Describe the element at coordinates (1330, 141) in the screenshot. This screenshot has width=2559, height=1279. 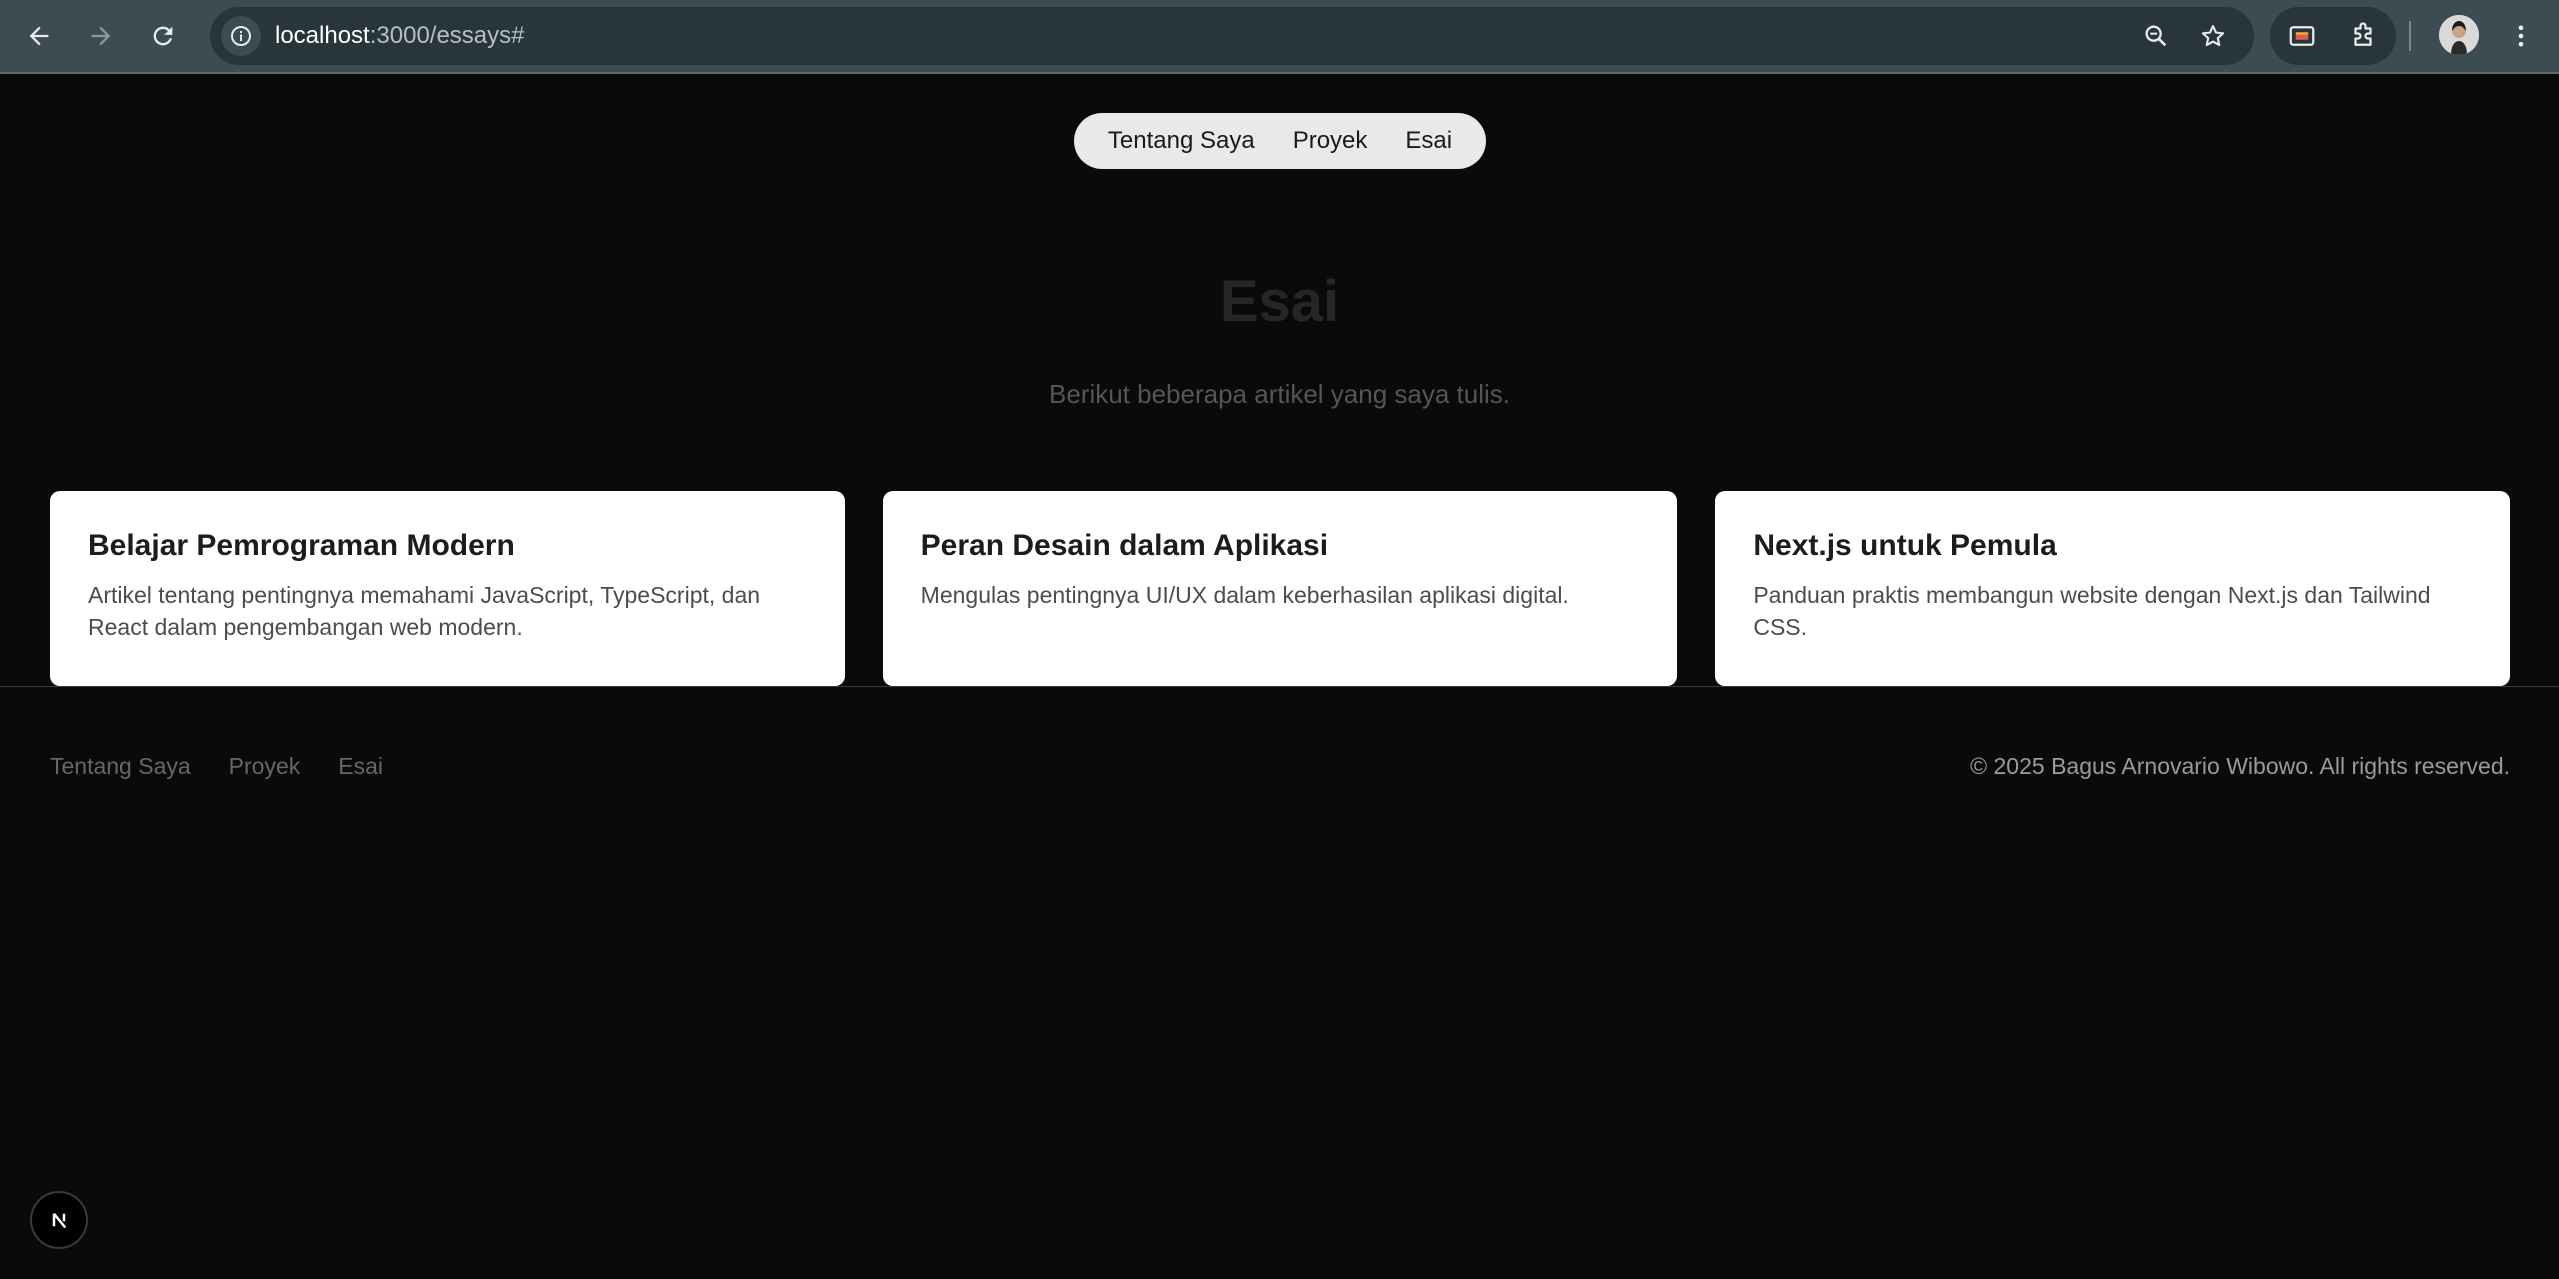
I see `nav-link-projects: Proyek` at that location.